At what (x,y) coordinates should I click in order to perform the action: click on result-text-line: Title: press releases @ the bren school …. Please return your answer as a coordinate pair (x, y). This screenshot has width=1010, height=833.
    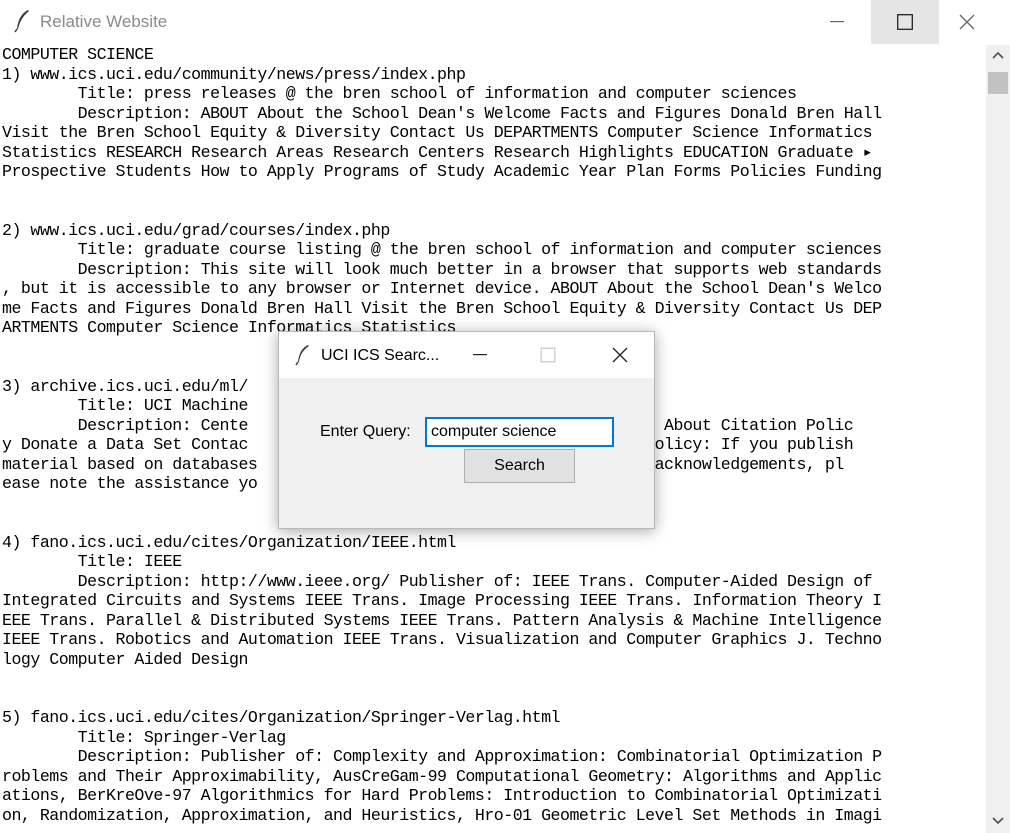
    Looking at the image, I should click on (399, 93).